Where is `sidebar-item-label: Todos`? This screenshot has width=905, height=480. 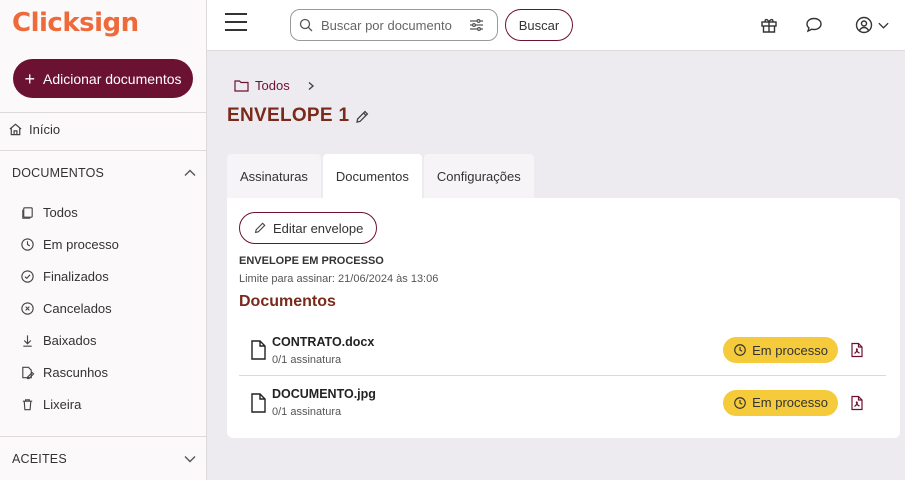
sidebar-item-label: Todos is located at coordinates (60, 212).